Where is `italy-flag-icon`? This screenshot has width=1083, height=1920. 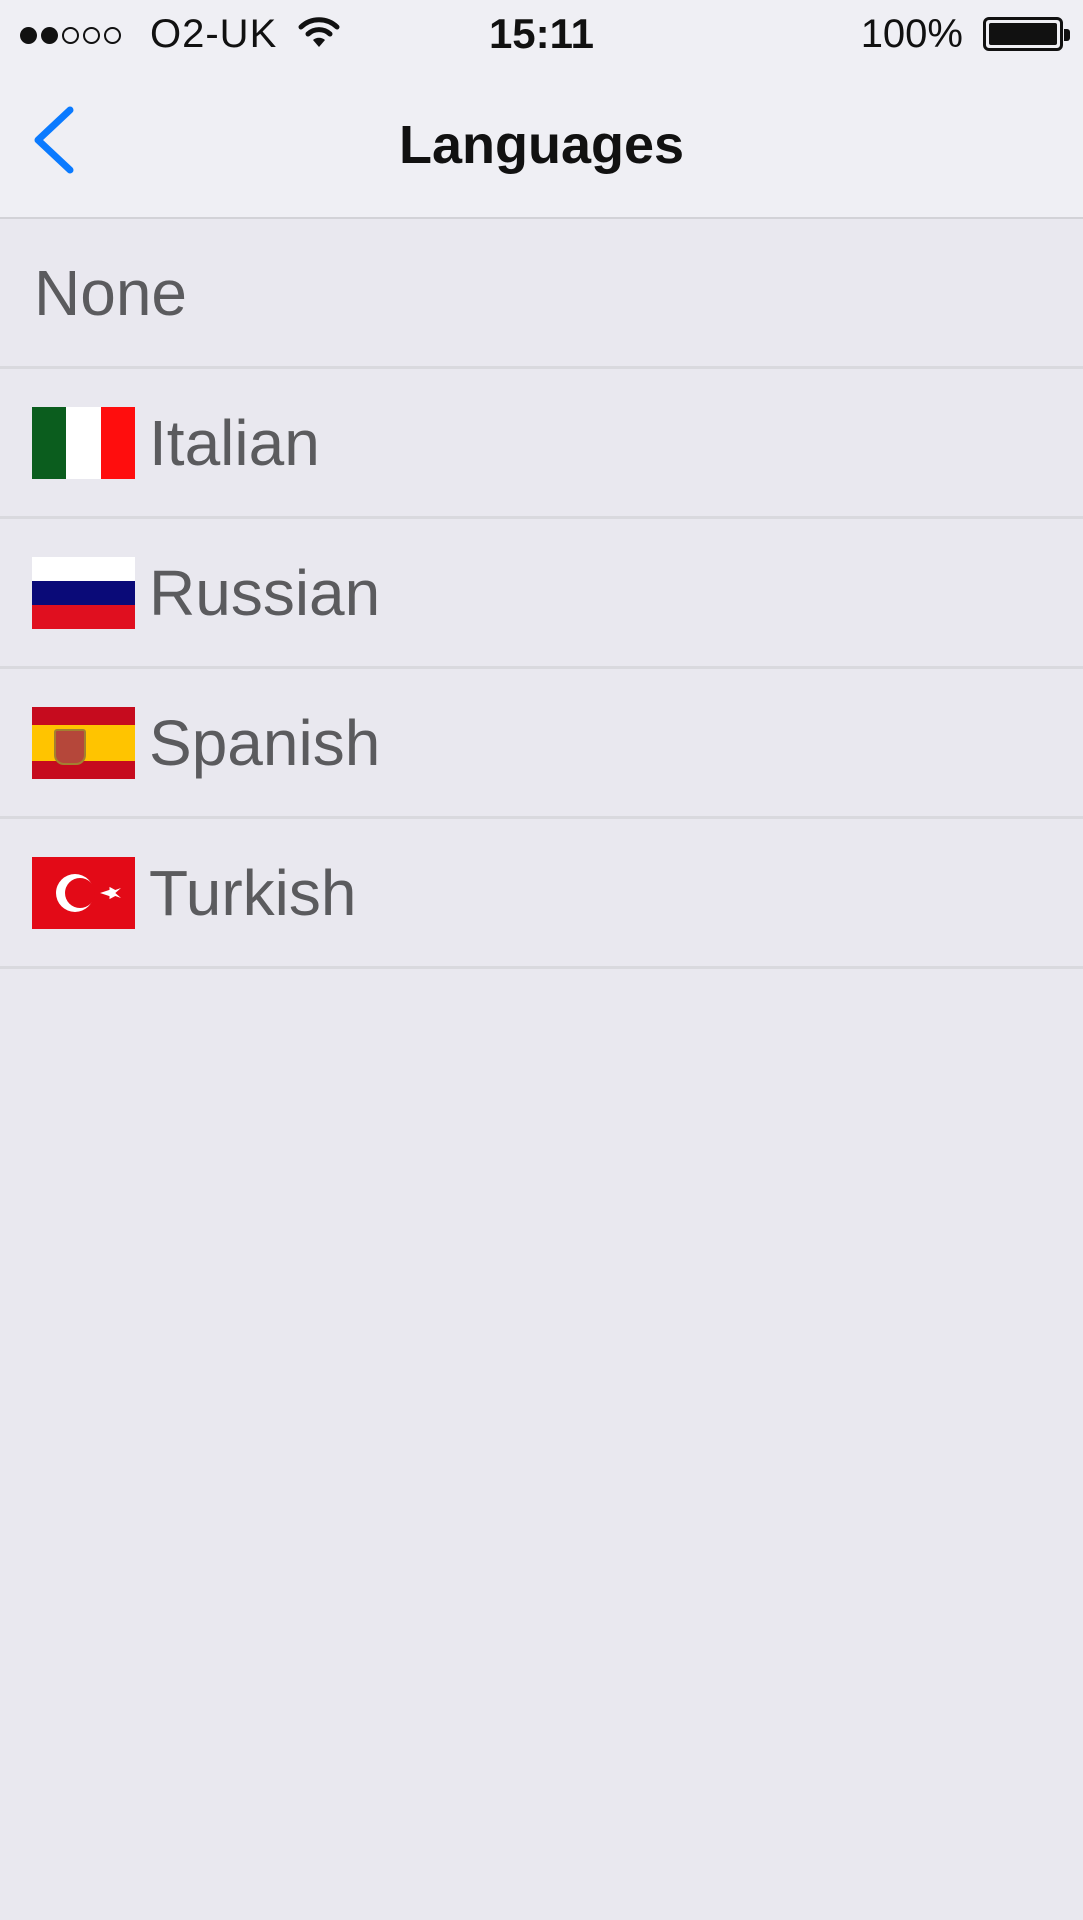
italy-flag-icon is located at coordinates (83, 442).